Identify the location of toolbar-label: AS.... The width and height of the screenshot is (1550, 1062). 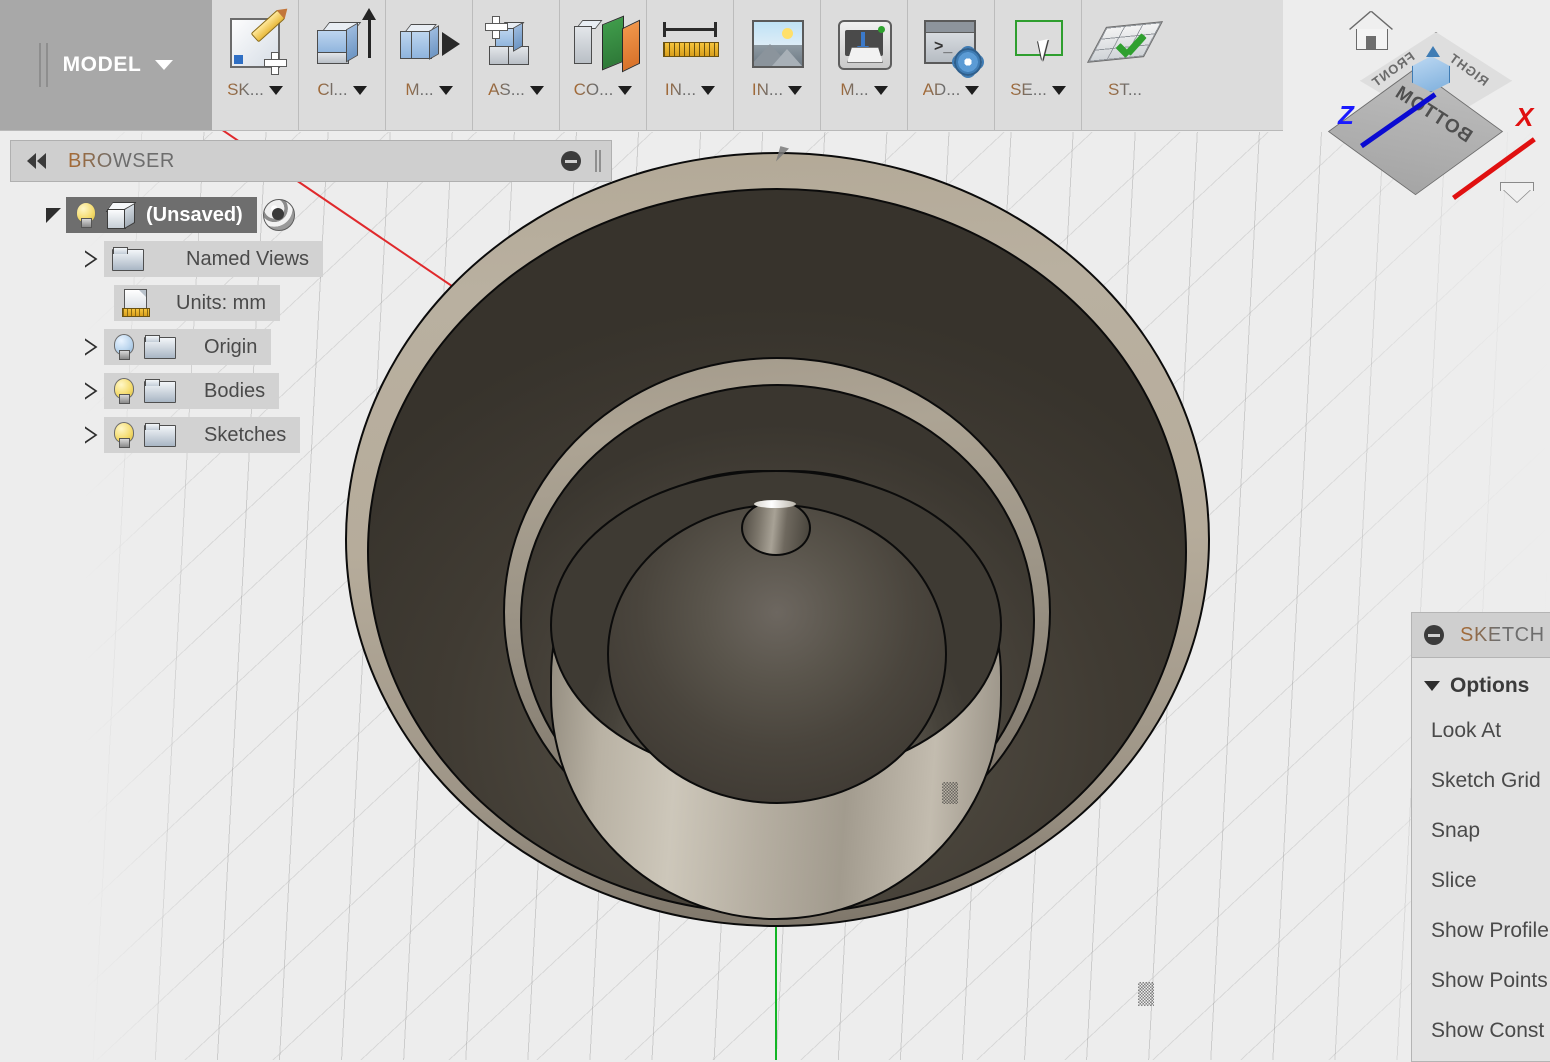
(506, 89).